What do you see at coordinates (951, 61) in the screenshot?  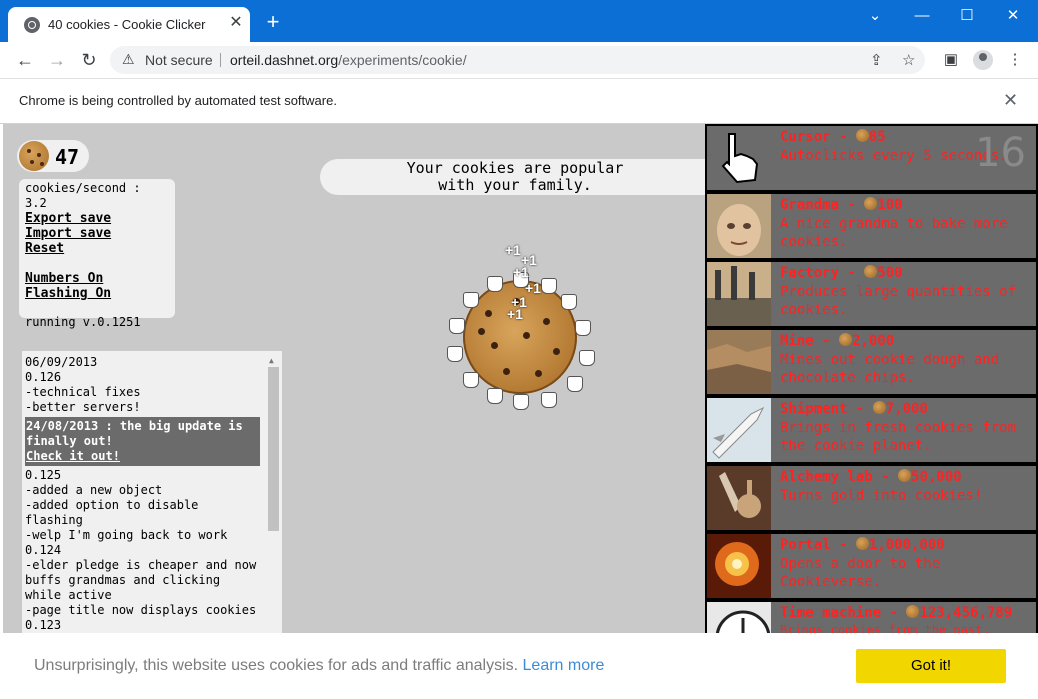 I see `side-panel-icon: ▣` at bounding box center [951, 61].